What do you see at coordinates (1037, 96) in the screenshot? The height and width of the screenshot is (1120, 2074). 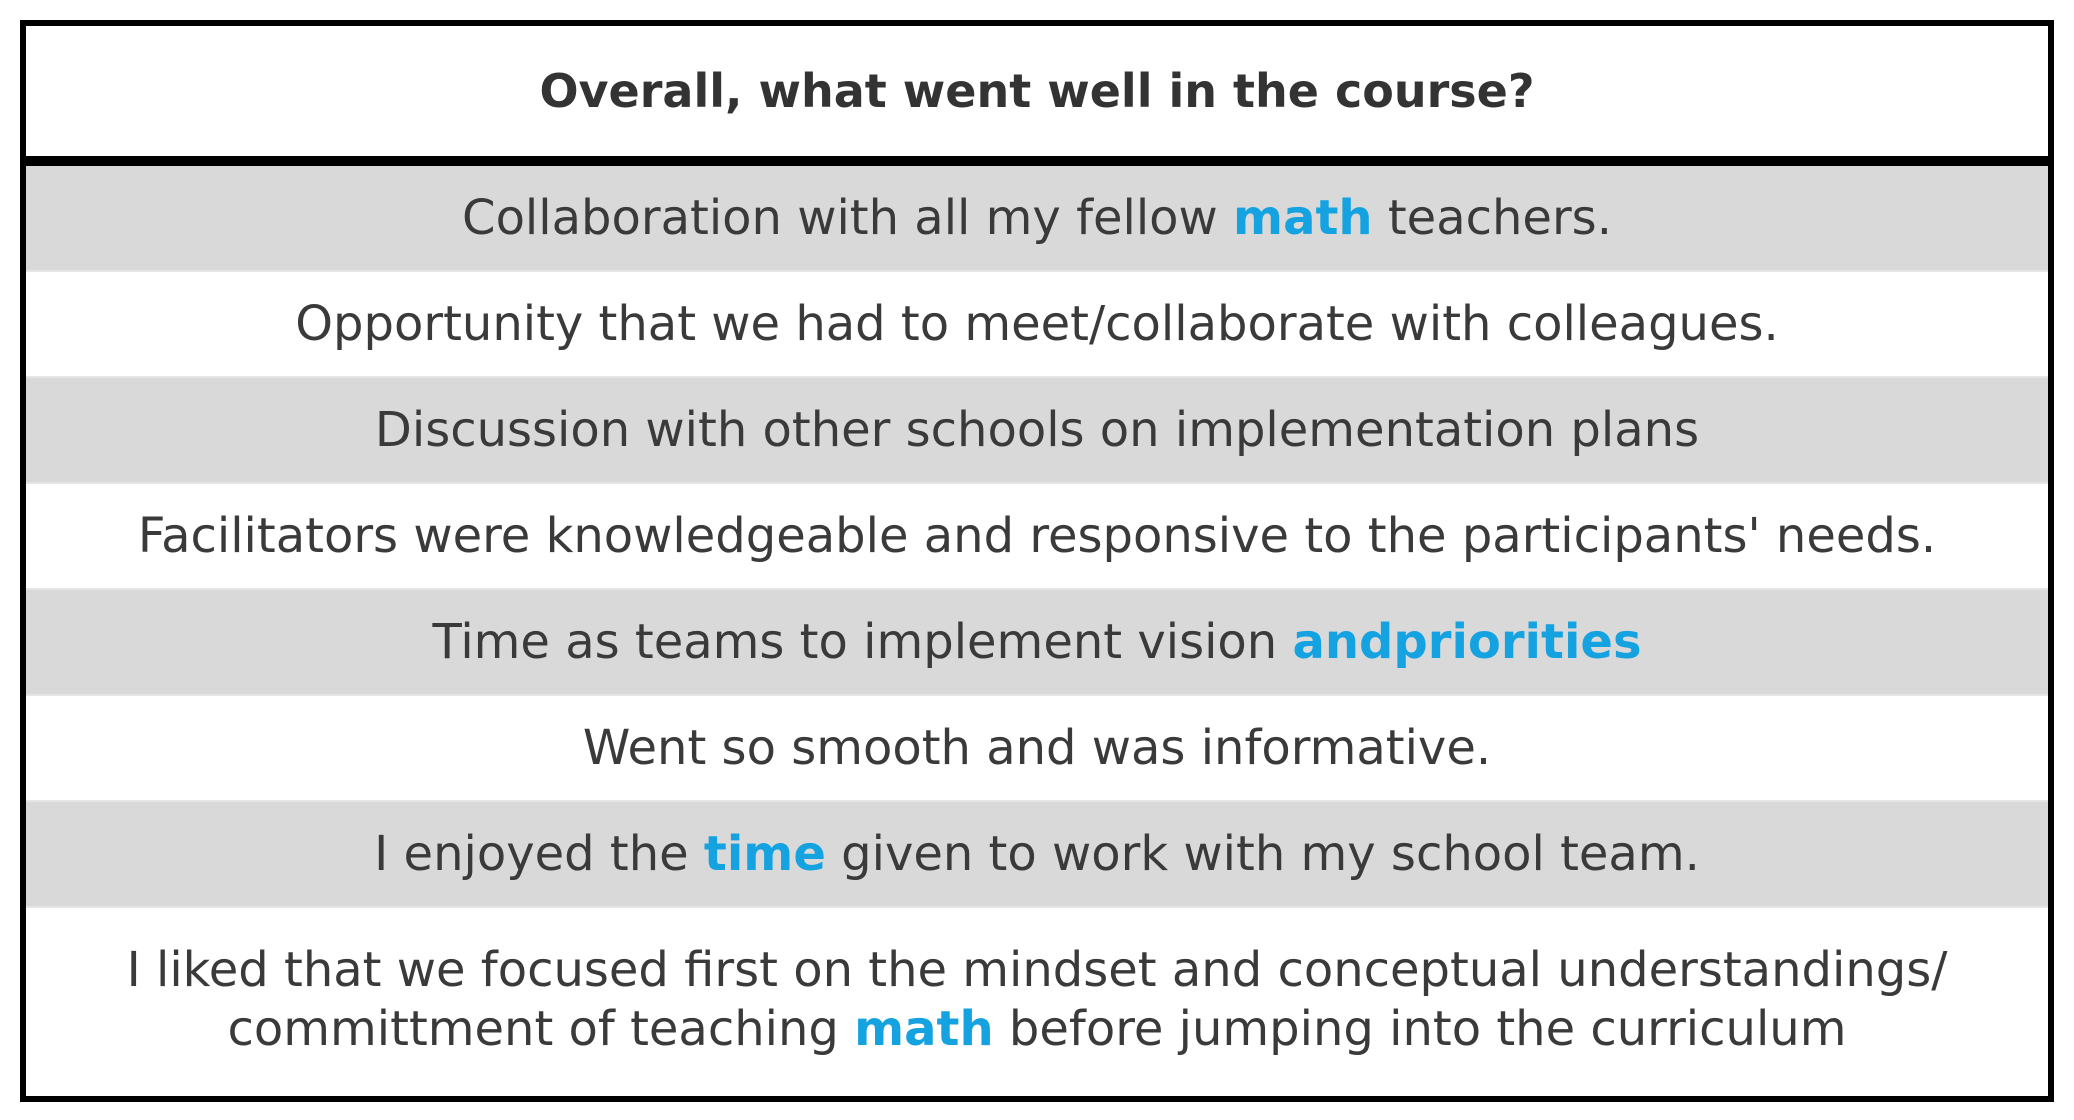 I see `table-title: Overall, what went well in the course?` at bounding box center [1037, 96].